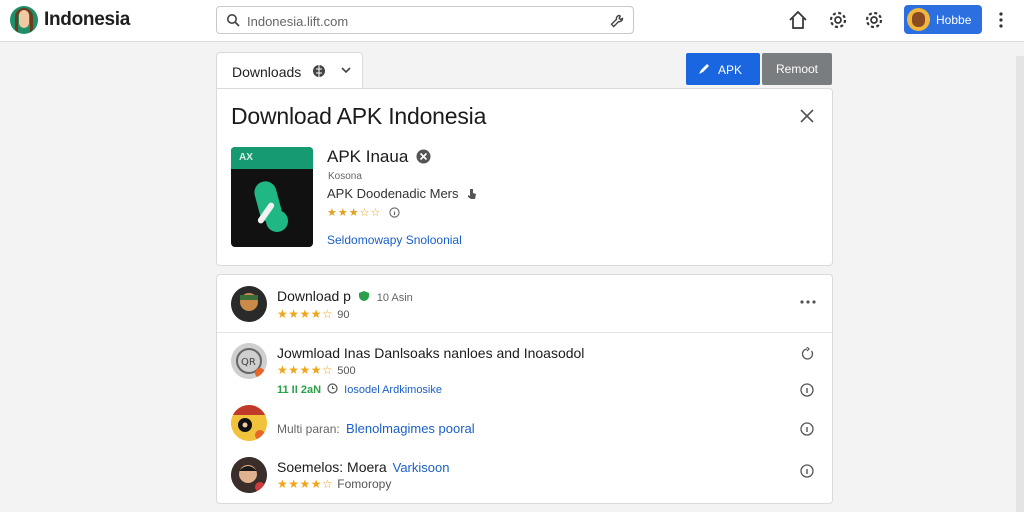 The width and height of the screenshot is (1024, 512). I want to click on apk-button: APK, so click(723, 69).